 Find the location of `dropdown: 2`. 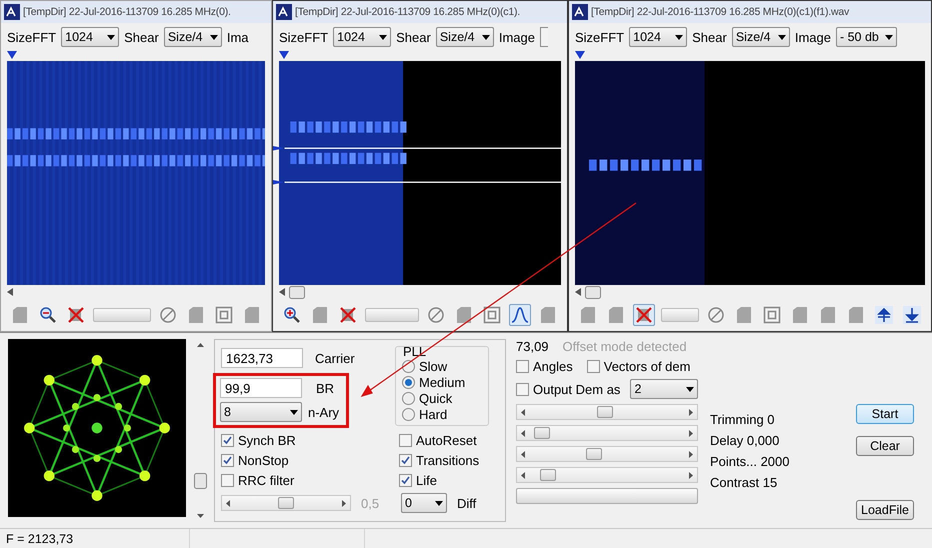

dropdown: 2 is located at coordinates (664, 389).